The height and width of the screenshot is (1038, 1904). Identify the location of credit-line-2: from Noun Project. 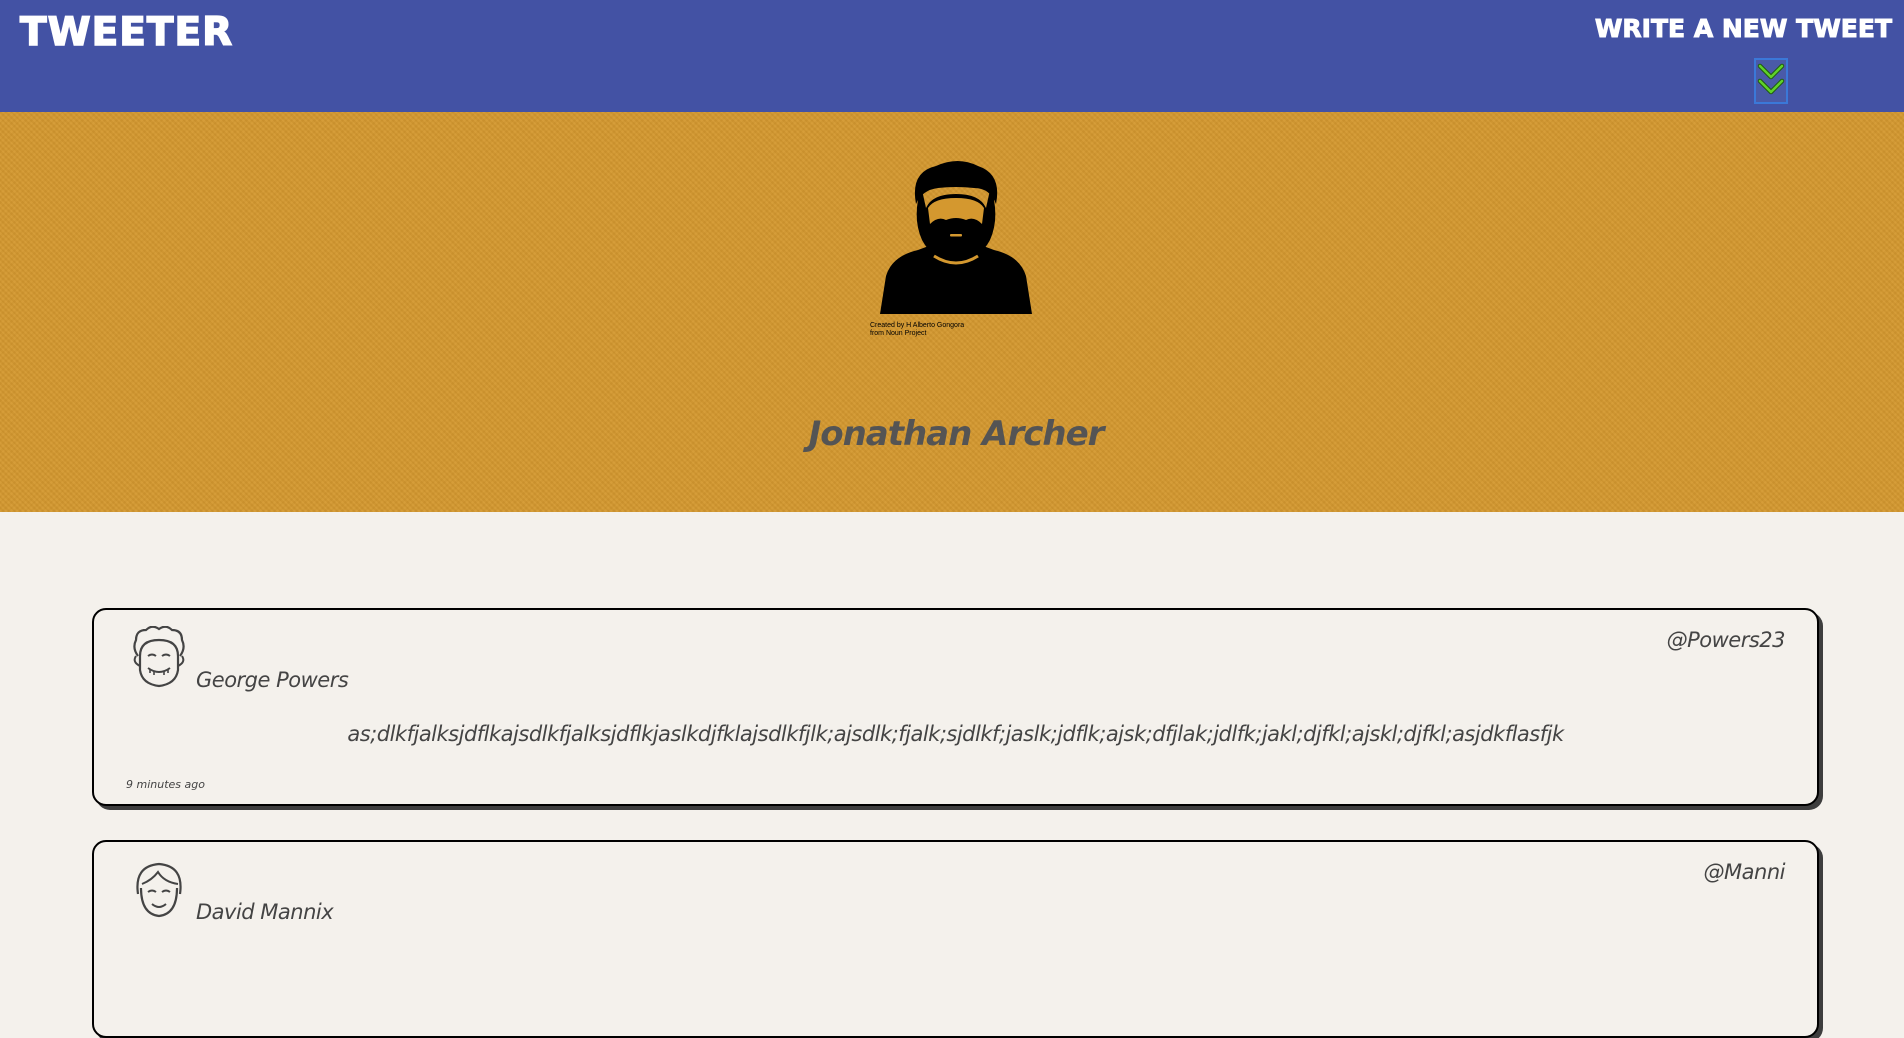
(898, 333).